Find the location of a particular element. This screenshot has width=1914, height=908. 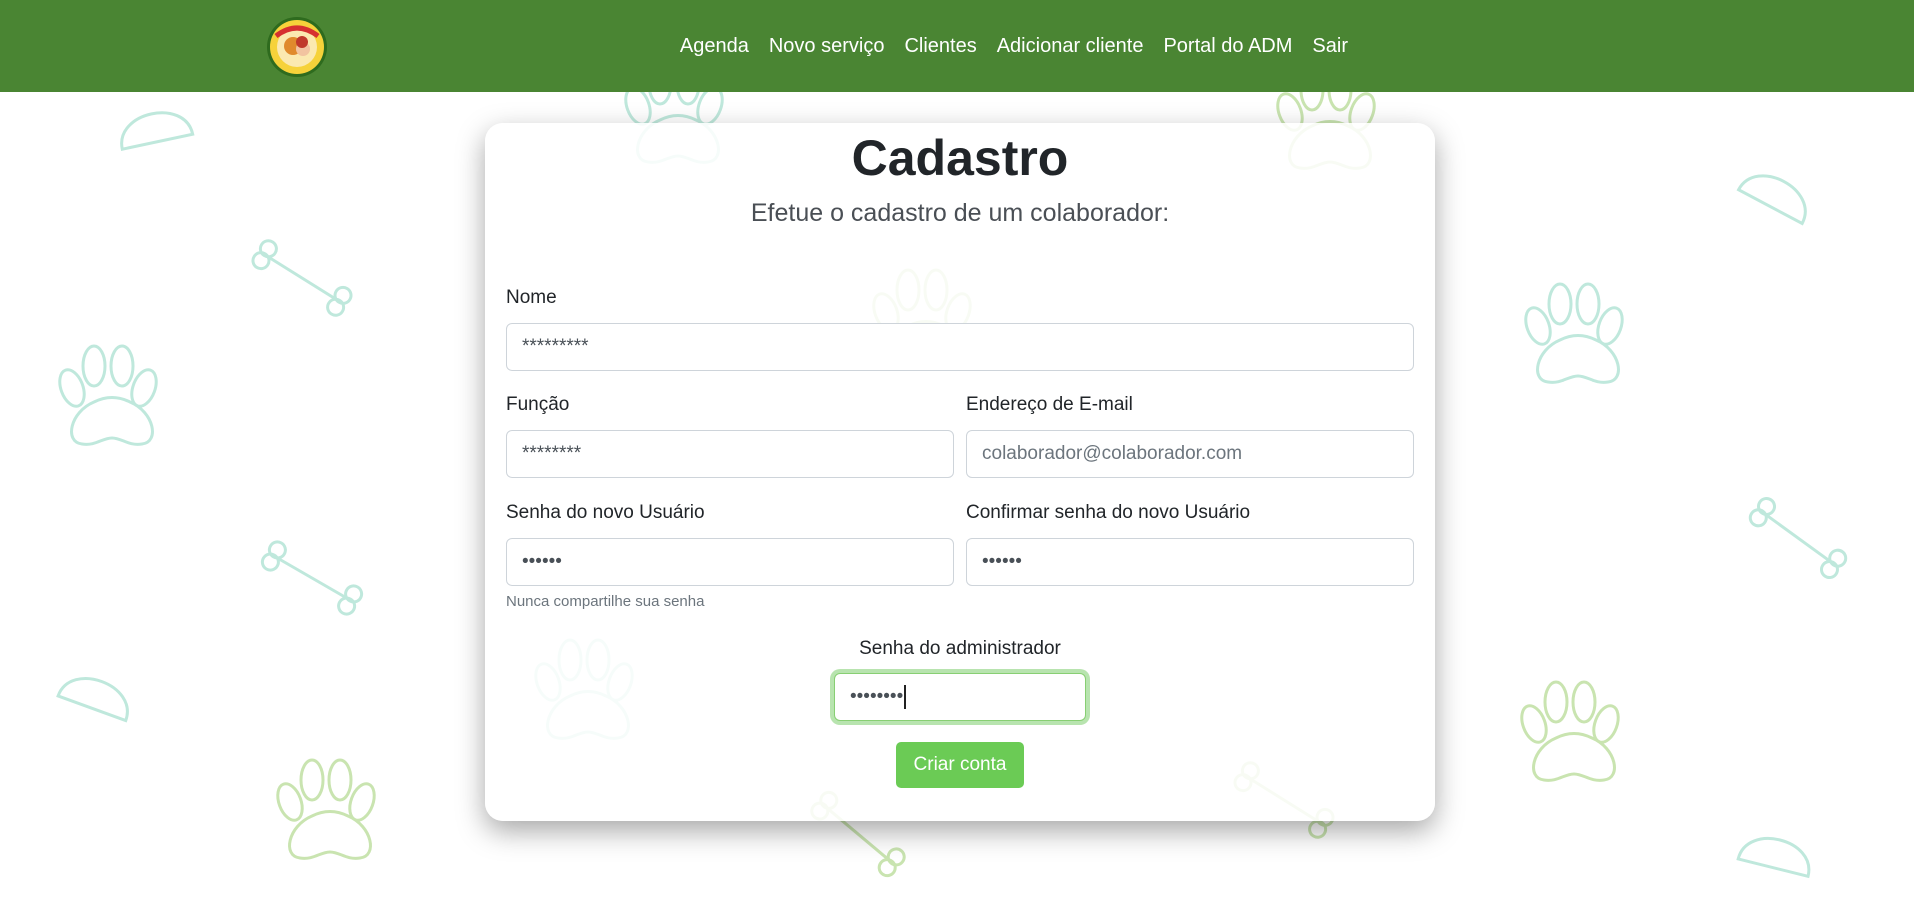

role-input: ******** is located at coordinates (730, 454).